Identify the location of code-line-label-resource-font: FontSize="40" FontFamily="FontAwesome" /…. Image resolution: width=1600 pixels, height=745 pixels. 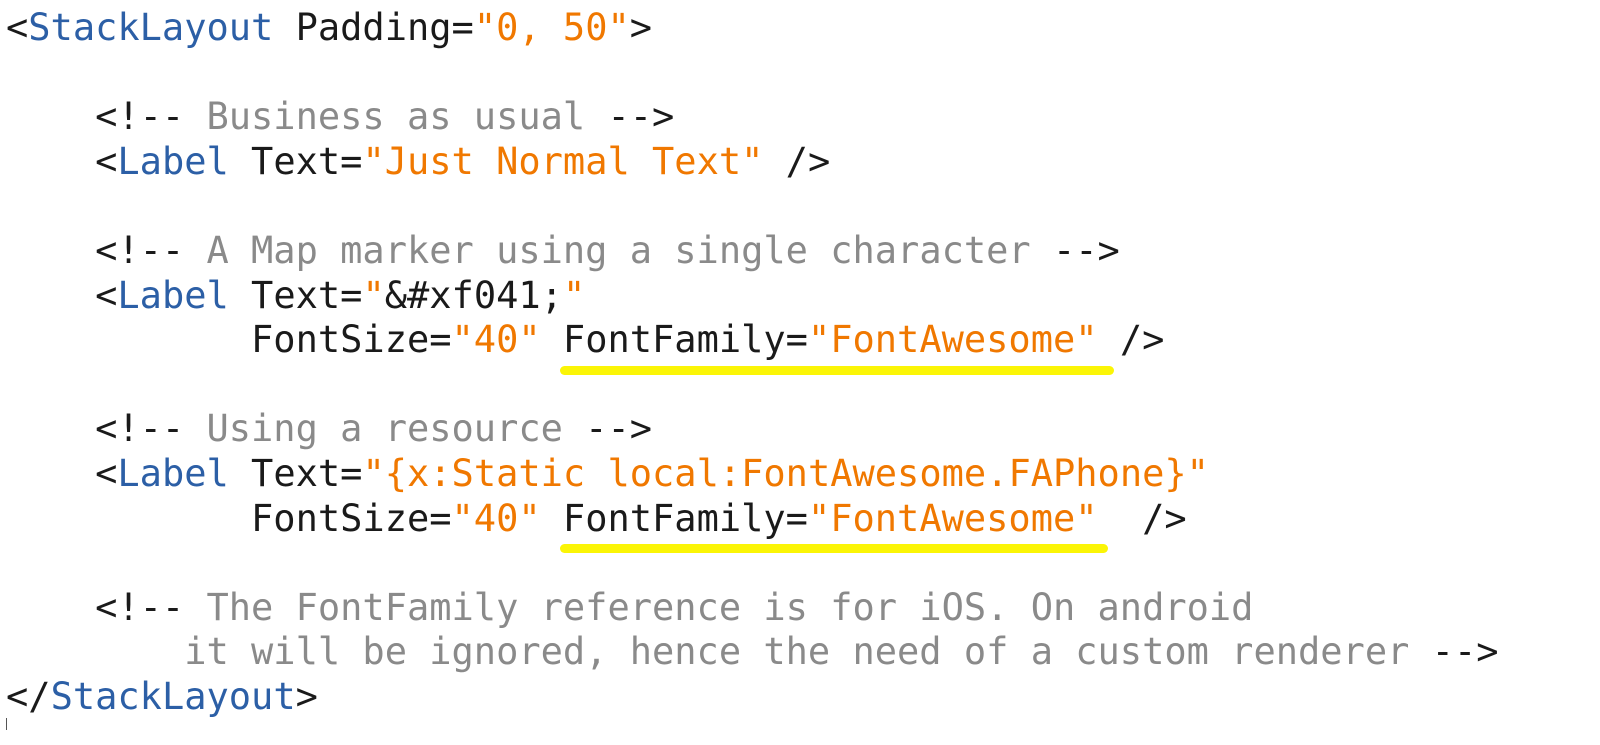
(752, 519).